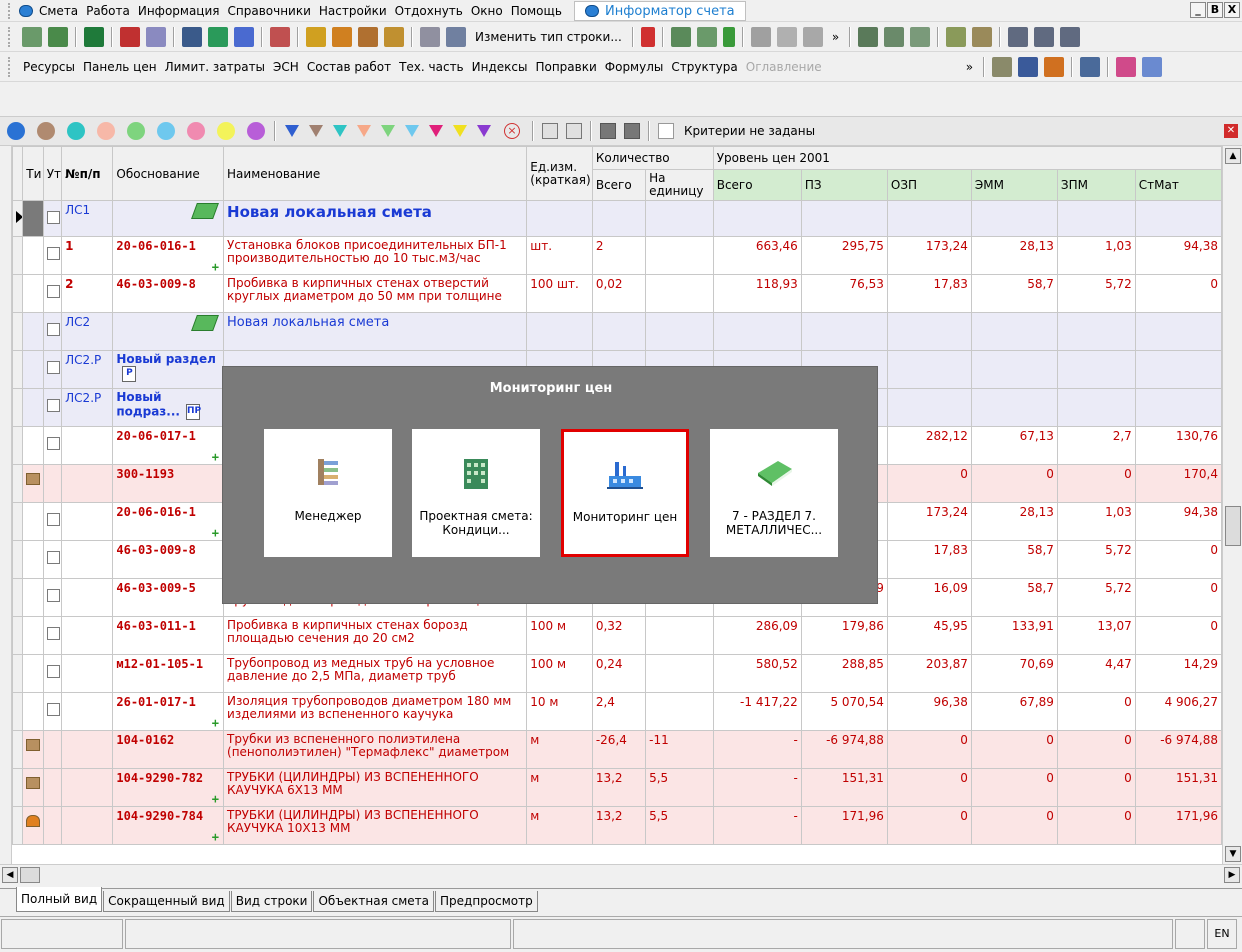 This screenshot has height=952, width=1242. Describe the element at coordinates (659, 10) in the screenshot. I see `informer-tab: Информатор счета` at that location.